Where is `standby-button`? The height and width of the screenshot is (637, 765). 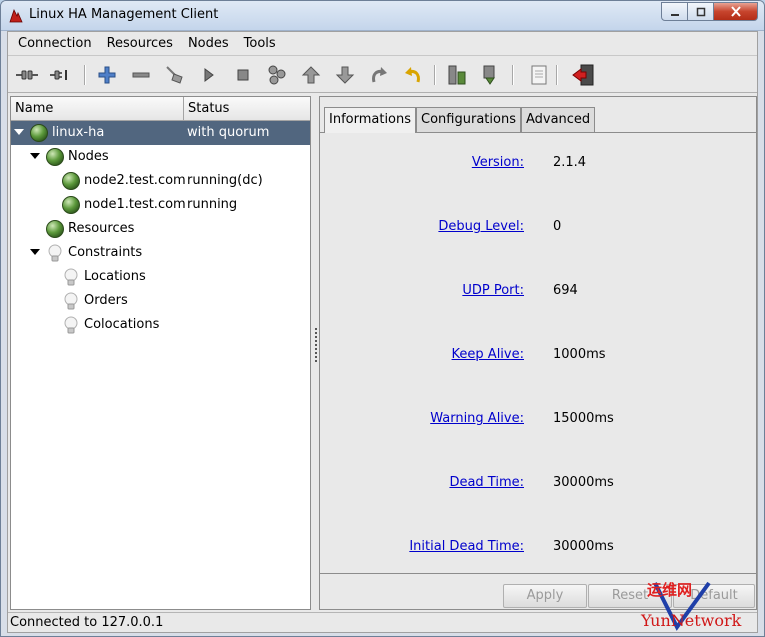 standby-button is located at coordinates (457, 75).